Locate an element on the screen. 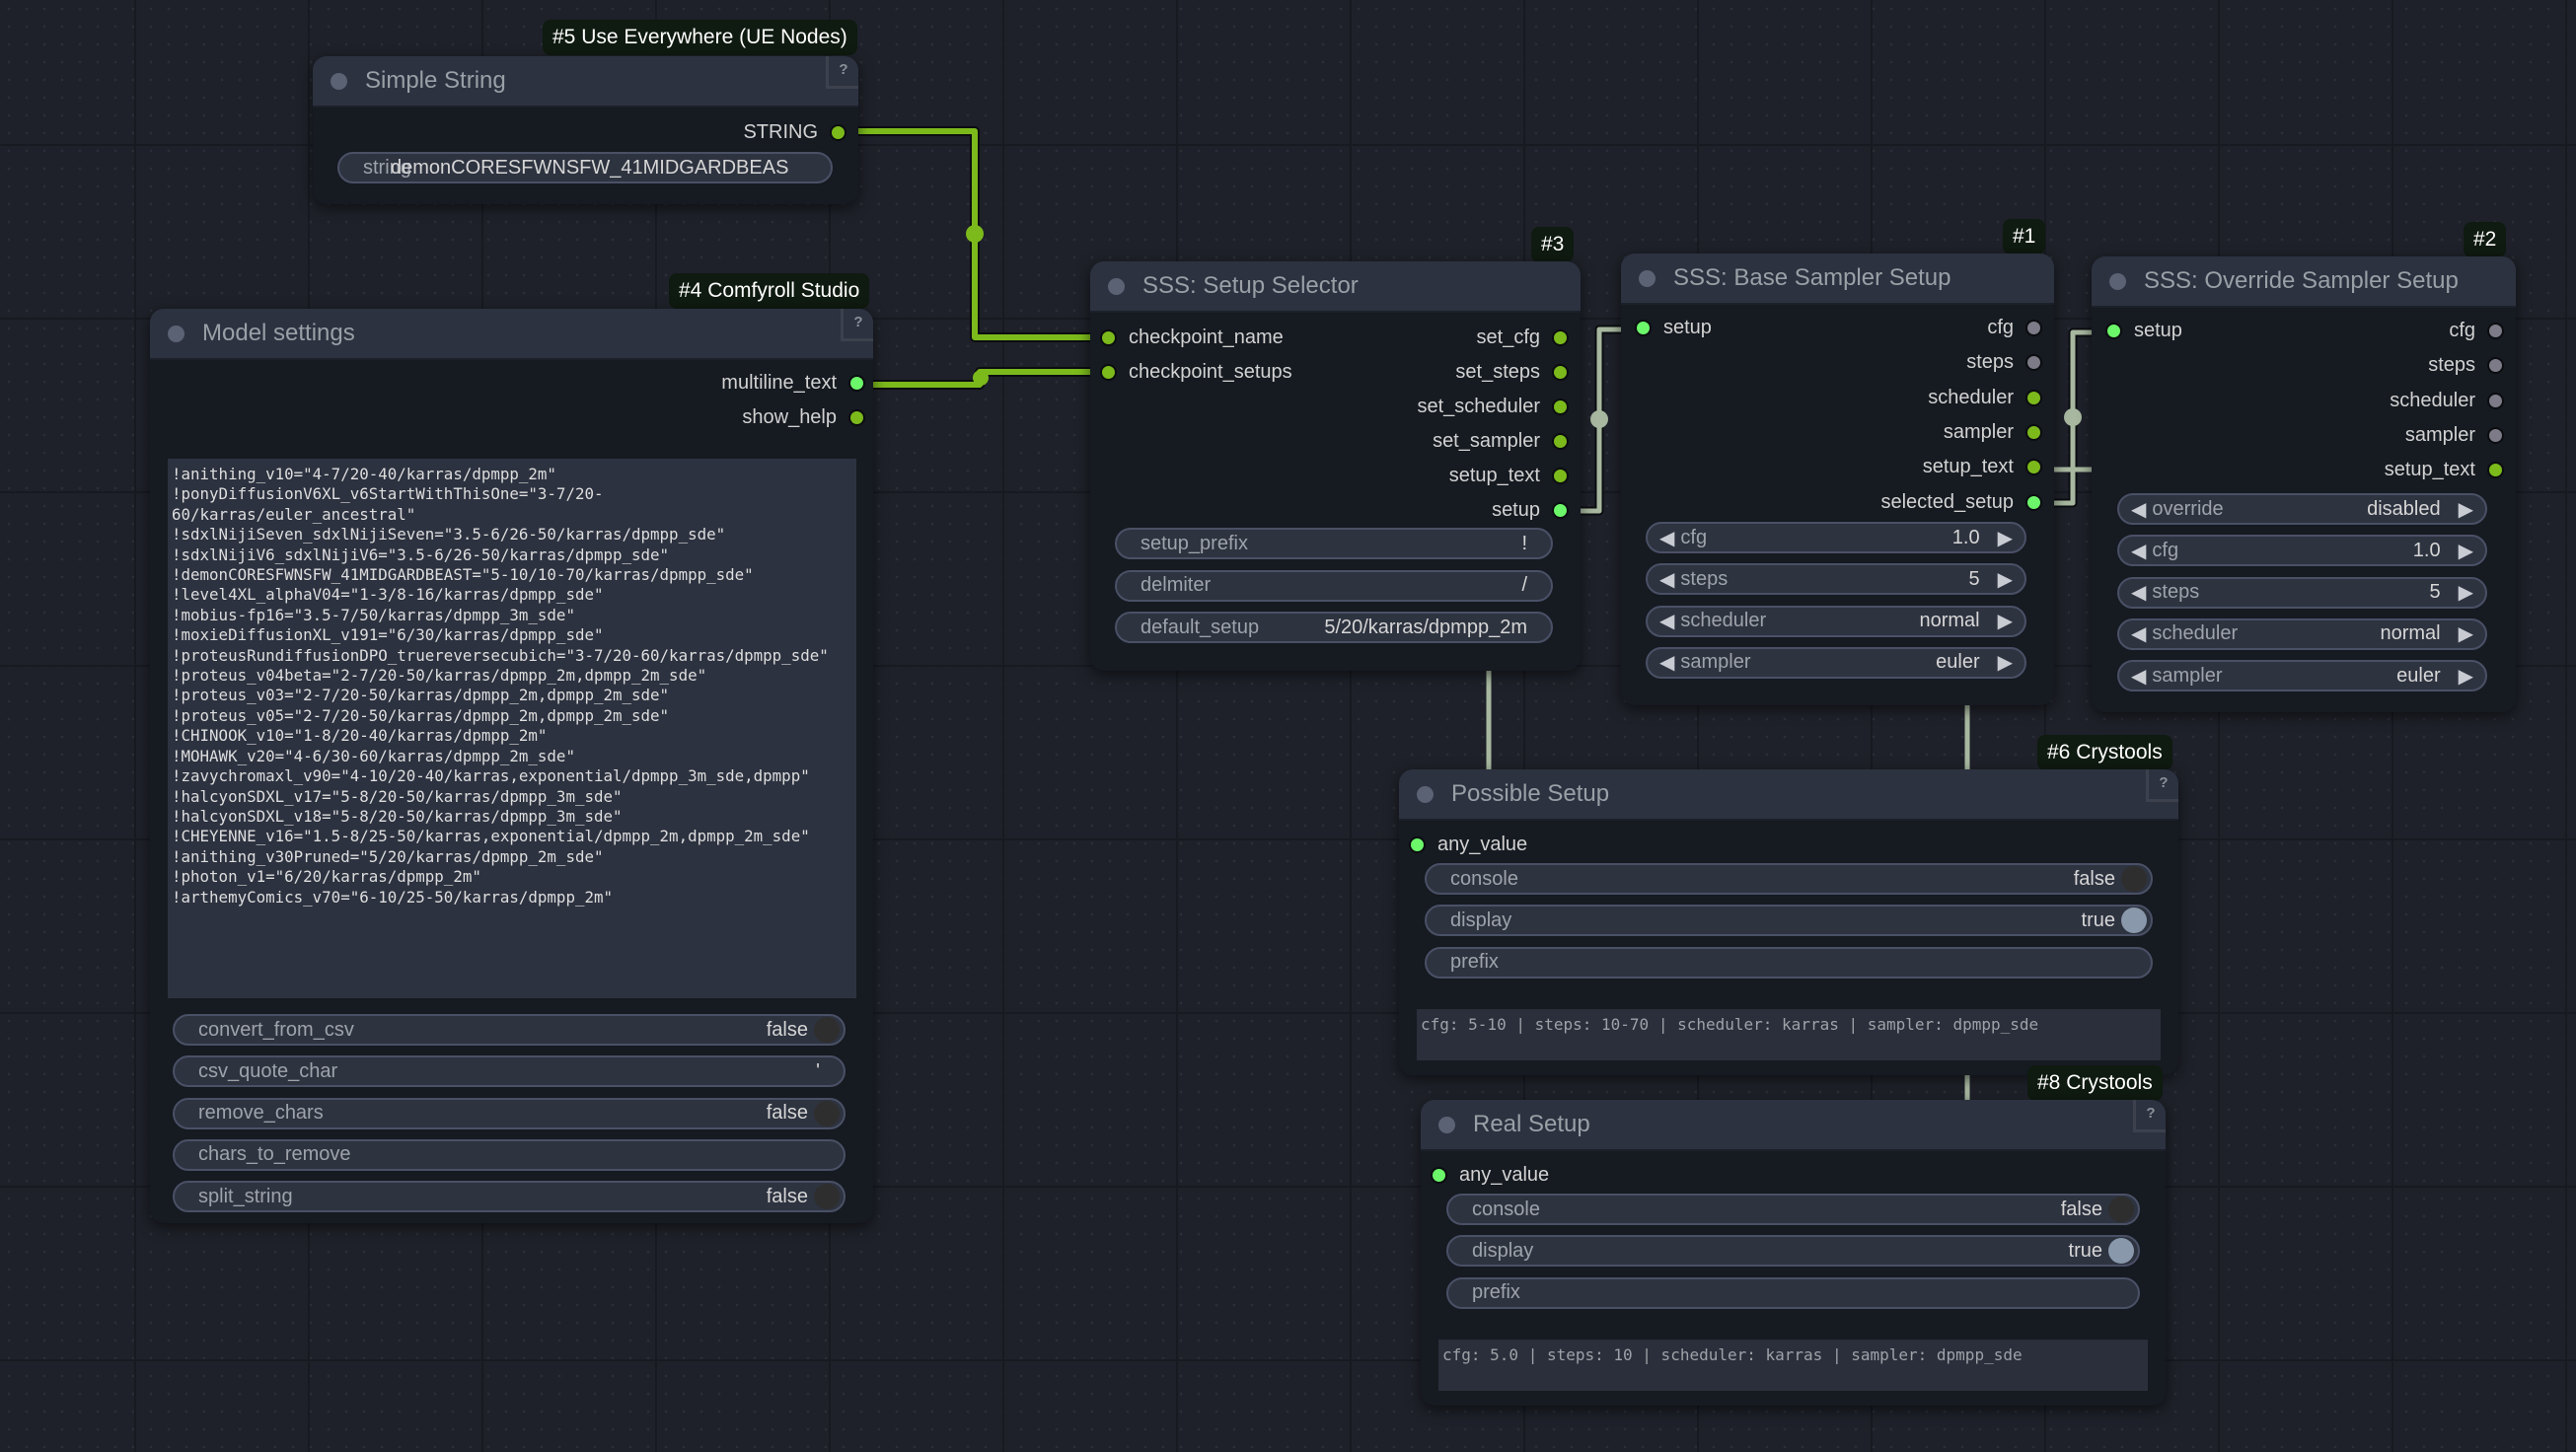 The width and height of the screenshot is (2576, 1452). reroute-dot-selected-setup is located at coordinates (2073, 417).